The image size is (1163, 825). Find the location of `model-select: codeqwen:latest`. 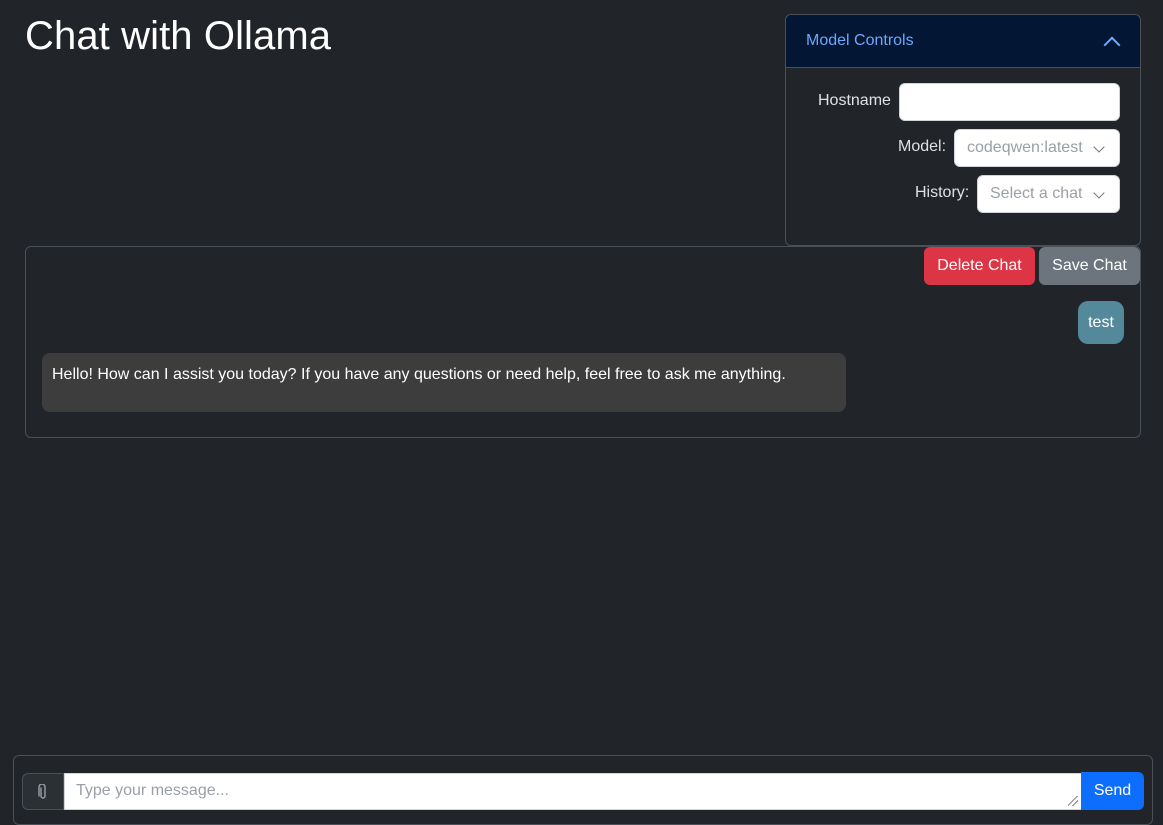

model-select: codeqwen:latest is located at coordinates (1037, 148).